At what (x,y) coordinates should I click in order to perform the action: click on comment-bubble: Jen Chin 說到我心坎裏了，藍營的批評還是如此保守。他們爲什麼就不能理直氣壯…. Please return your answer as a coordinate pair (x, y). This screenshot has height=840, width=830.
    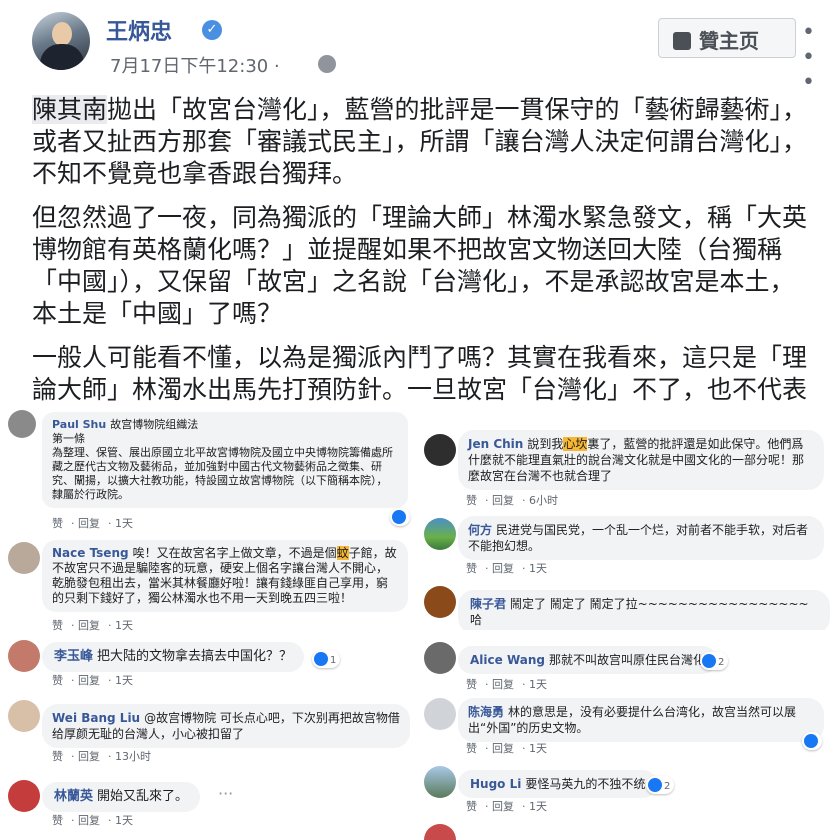
    Looking at the image, I should click on (641, 460).